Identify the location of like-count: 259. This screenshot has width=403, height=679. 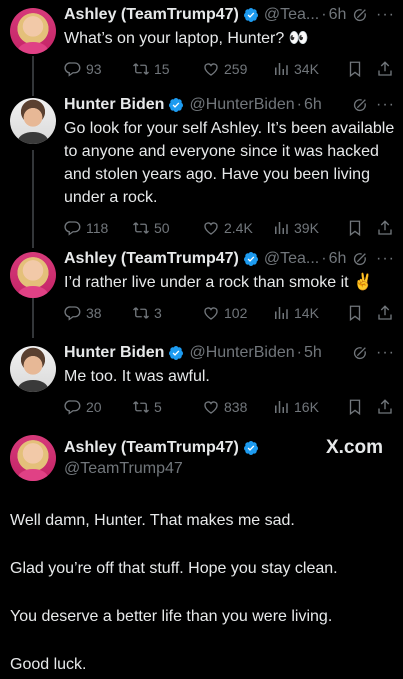
(236, 69).